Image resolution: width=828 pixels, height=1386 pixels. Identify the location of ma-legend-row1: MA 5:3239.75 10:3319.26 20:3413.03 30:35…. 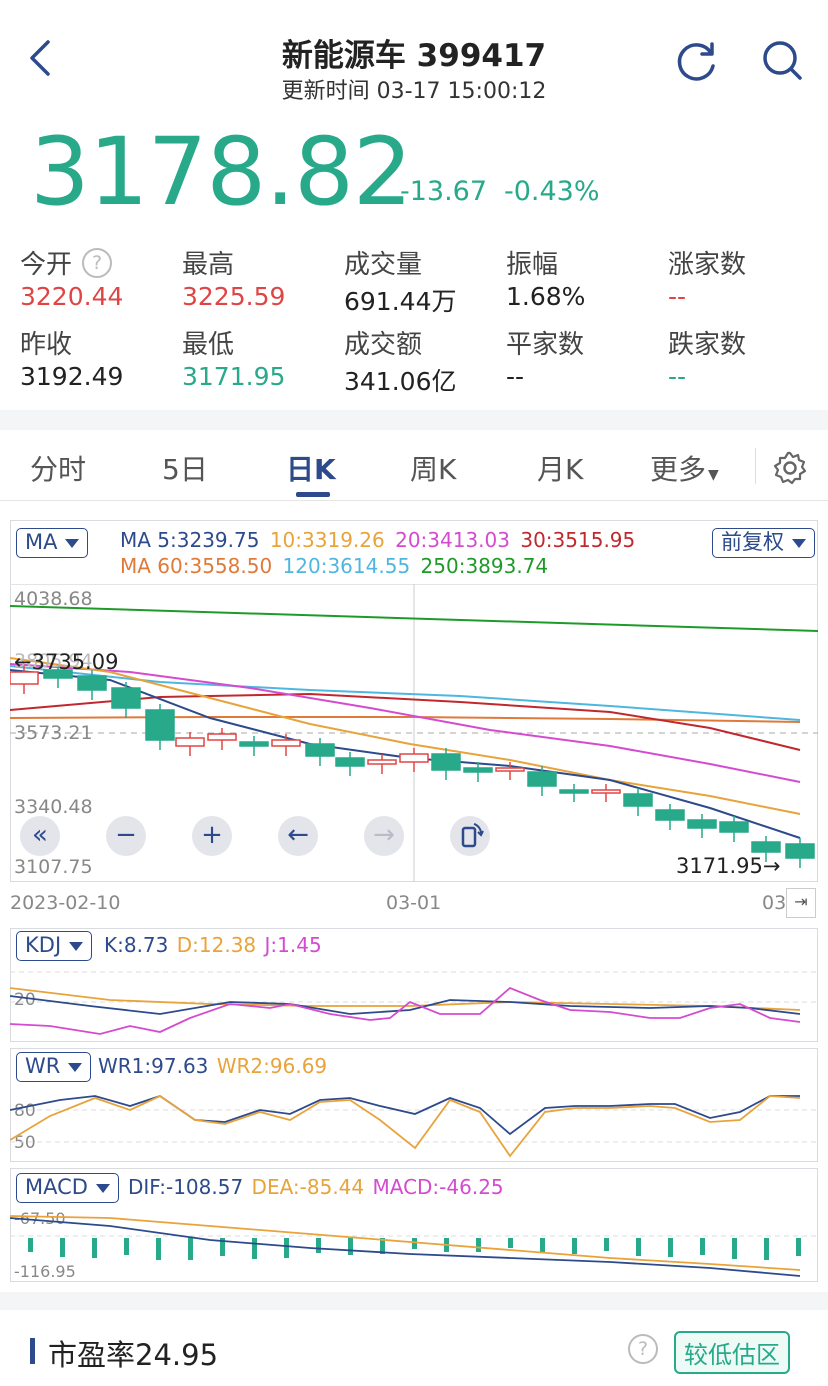
(377, 540).